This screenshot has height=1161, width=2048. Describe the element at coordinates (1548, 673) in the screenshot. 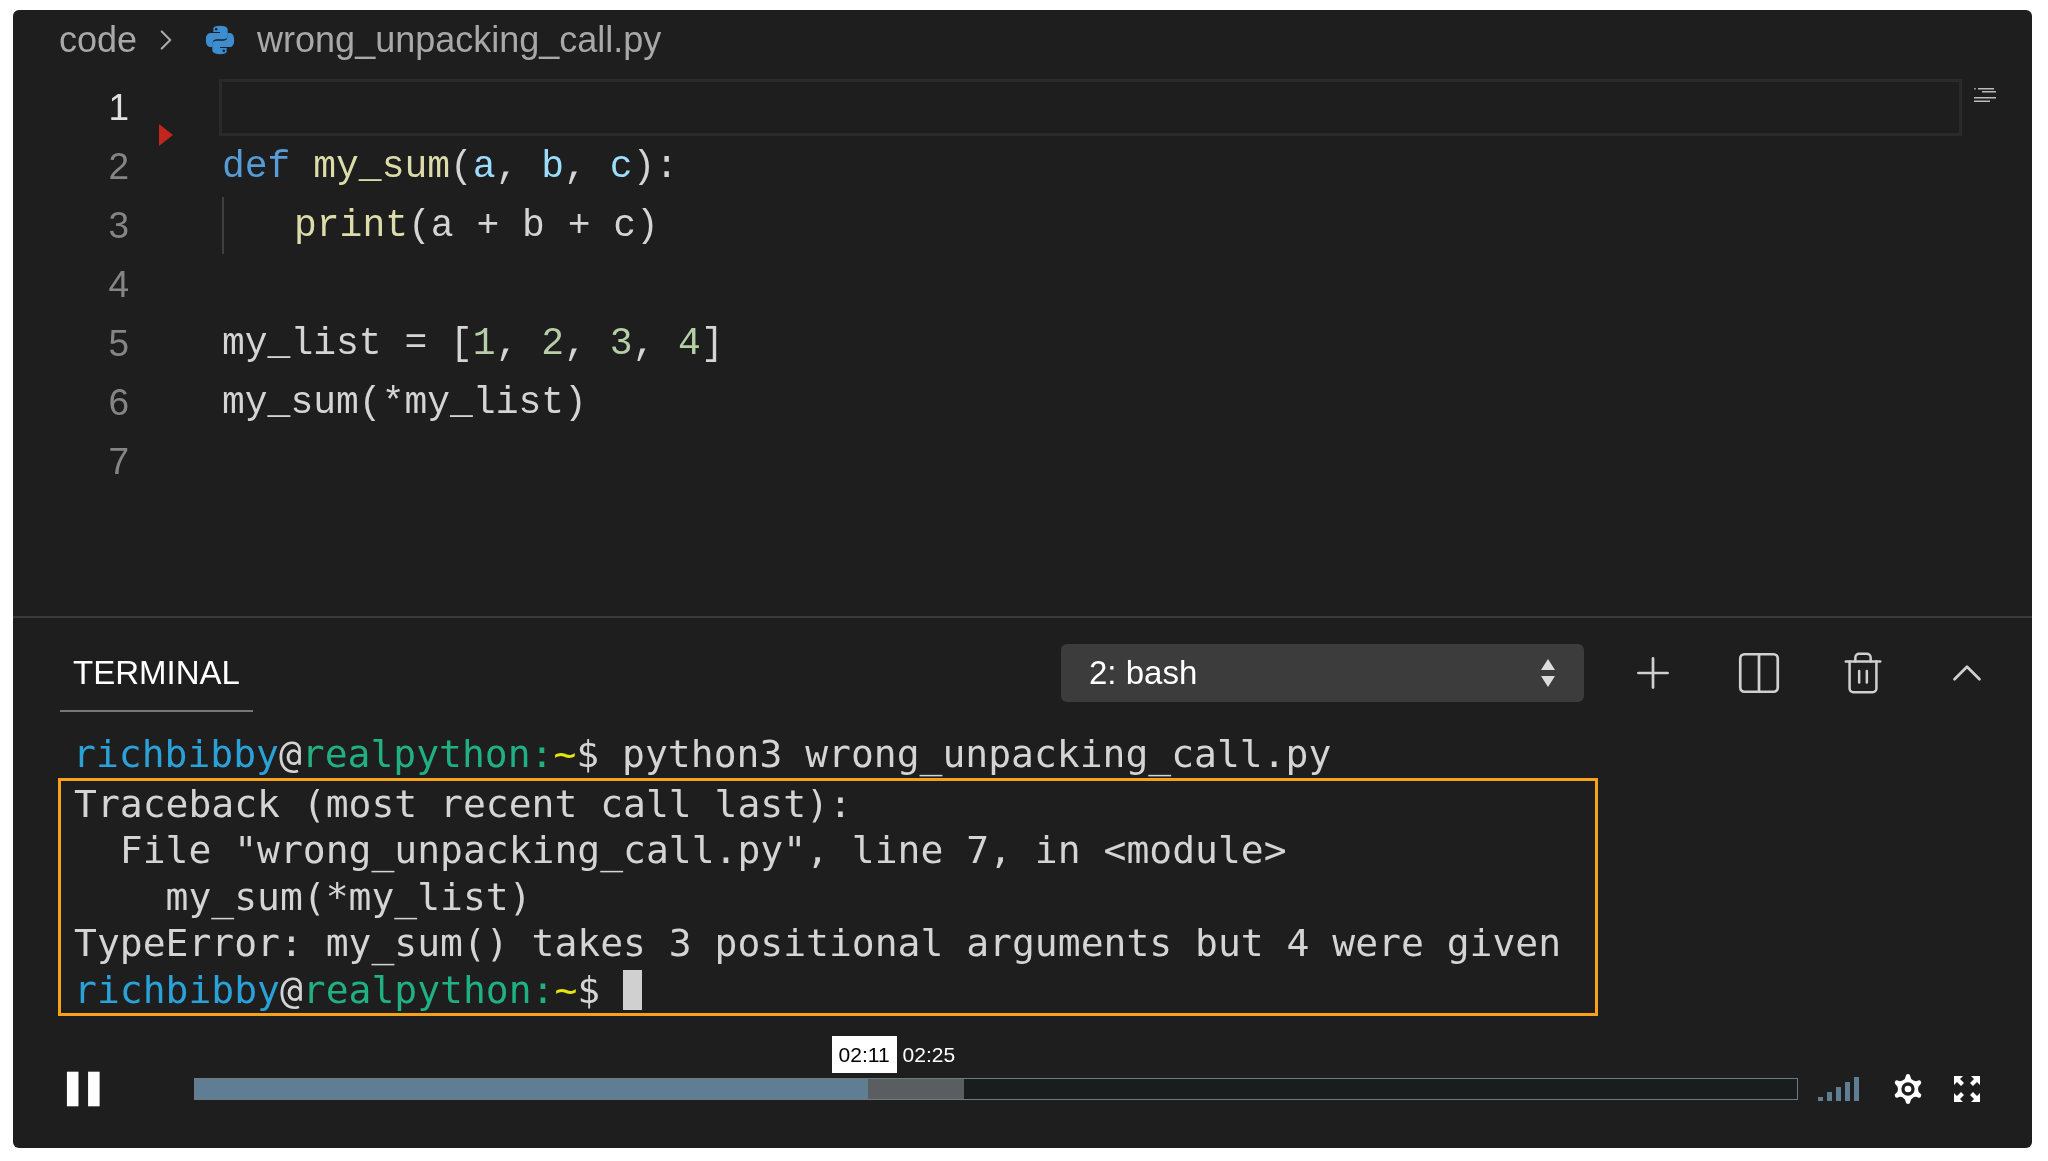

I see `updown-icon` at that location.